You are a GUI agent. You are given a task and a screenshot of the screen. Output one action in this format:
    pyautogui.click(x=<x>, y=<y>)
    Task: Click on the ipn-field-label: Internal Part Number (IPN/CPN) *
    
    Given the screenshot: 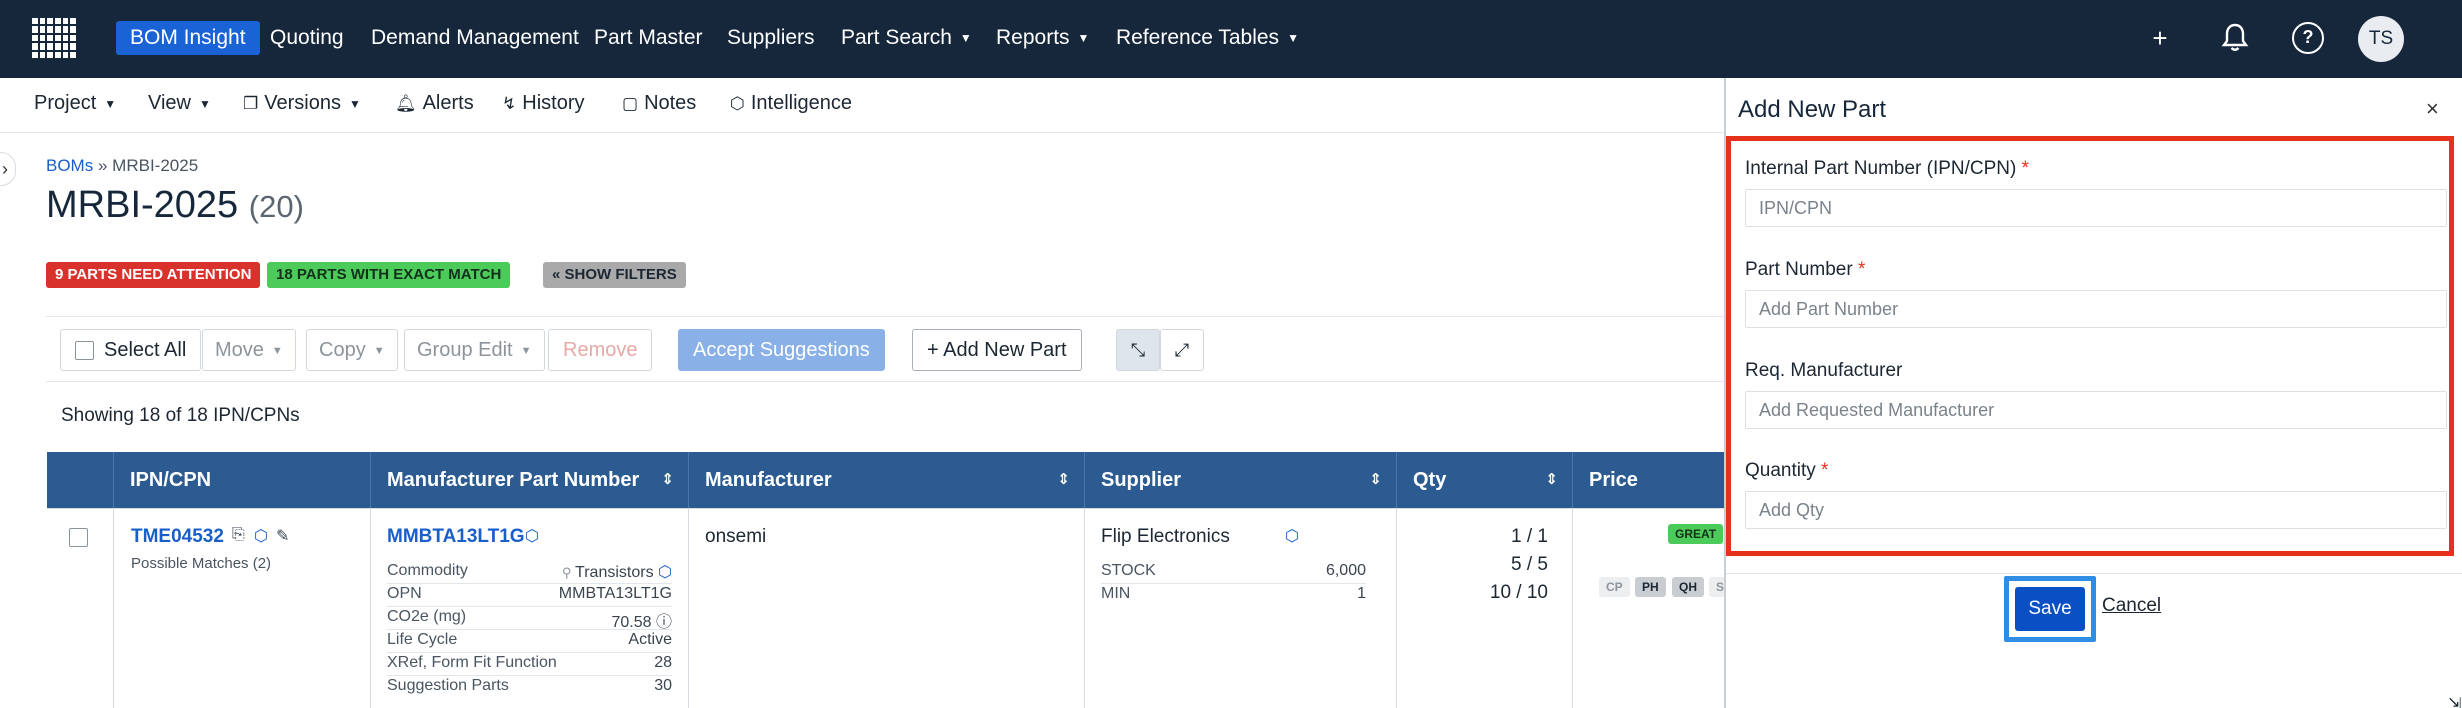 What is the action you would take?
    pyautogui.click(x=1887, y=168)
    